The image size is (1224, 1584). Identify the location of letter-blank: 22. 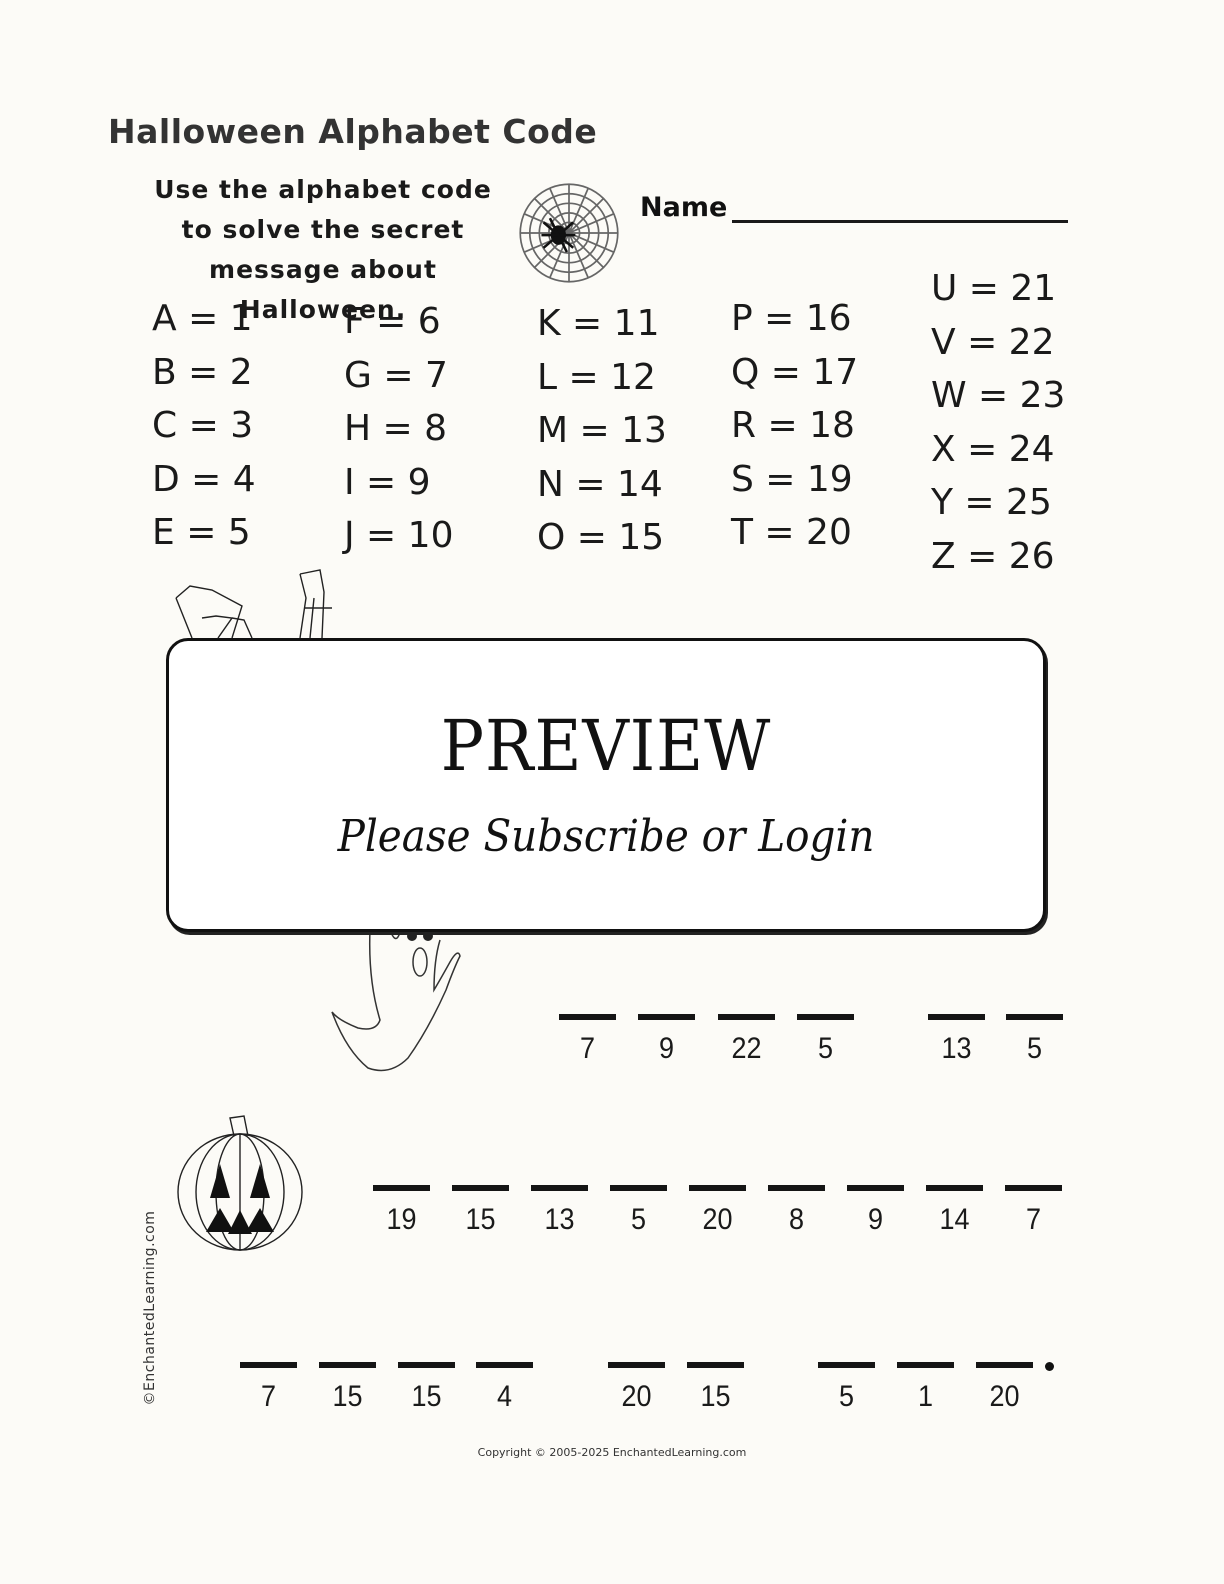
(746, 1040).